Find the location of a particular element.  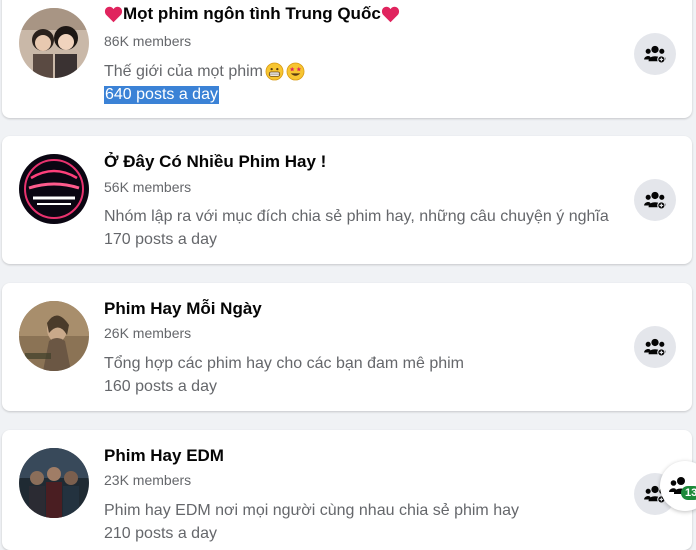

group-name-text: Mọt phim ngôn tình Trung Quốc is located at coordinates (252, 13).